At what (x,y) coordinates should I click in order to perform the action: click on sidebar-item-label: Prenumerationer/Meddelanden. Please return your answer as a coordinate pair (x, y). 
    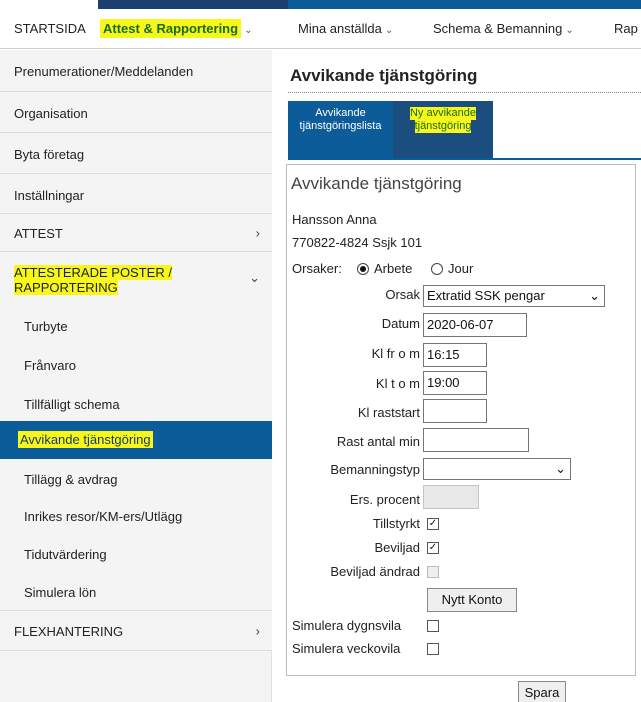
    Looking at the image, I should click on (104, 71).